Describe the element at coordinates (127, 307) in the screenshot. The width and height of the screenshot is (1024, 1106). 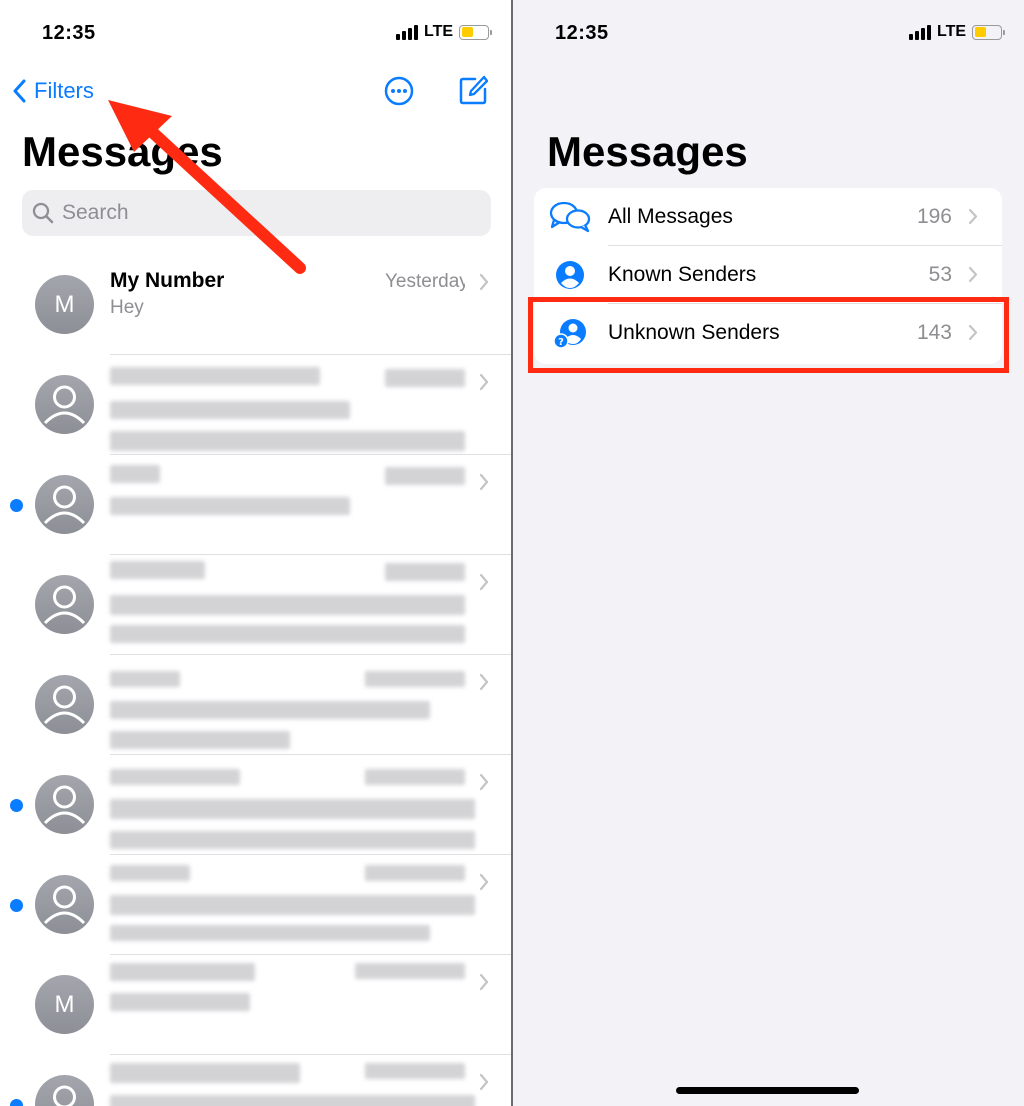
I see `message-preview: Hey` at that location.